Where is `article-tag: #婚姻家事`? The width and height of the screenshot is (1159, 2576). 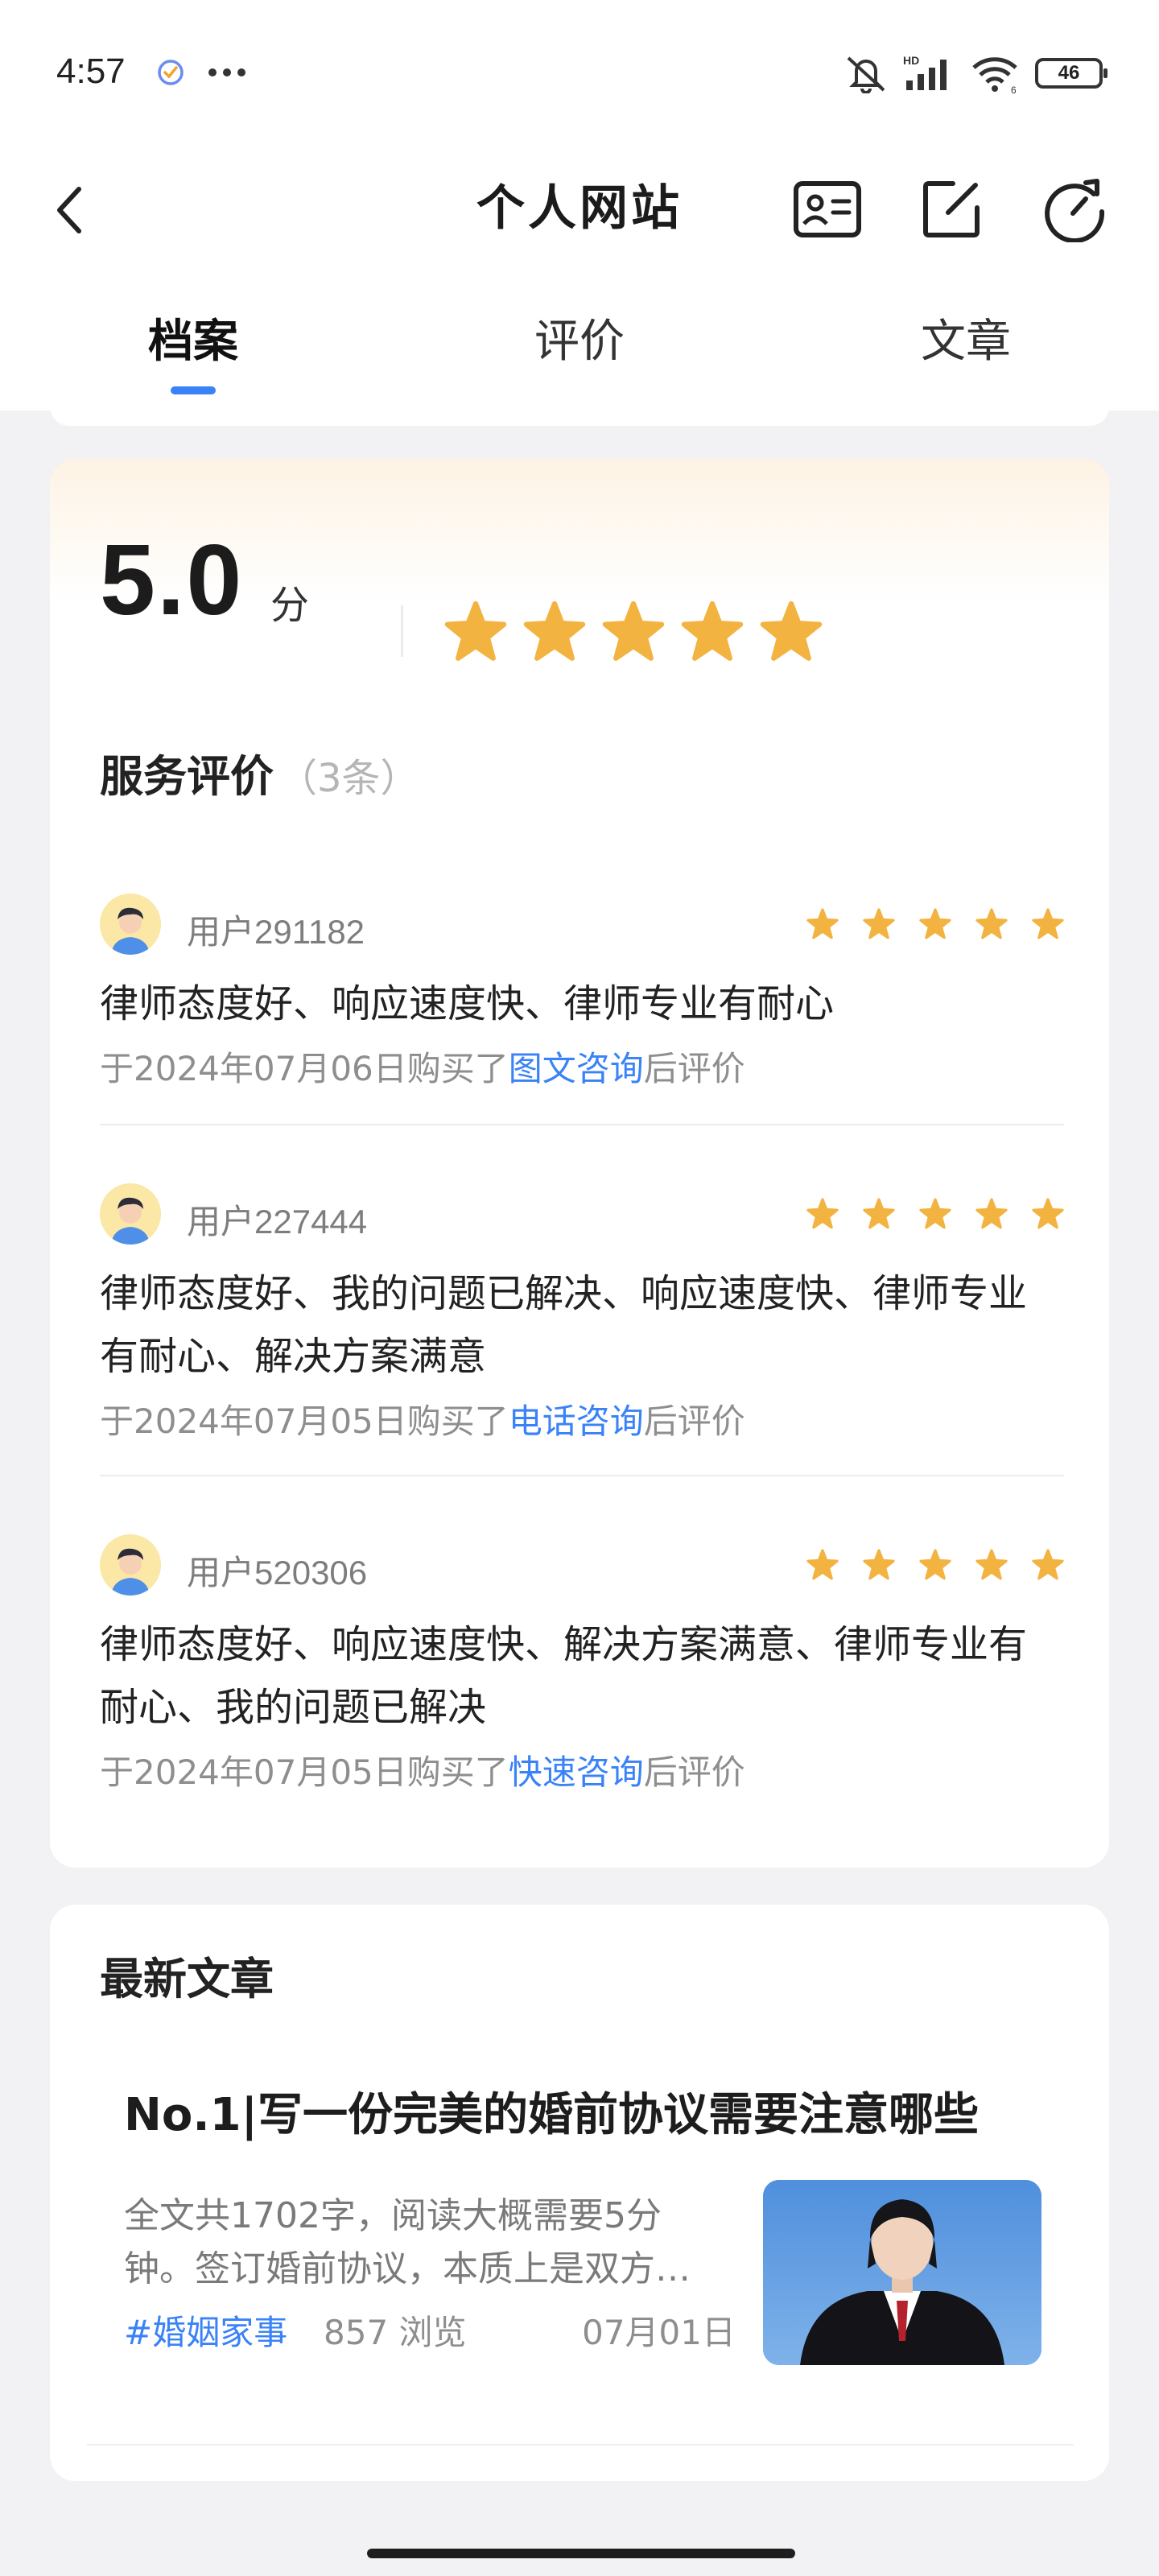
article-tag: #婚姻家事 is located at coordinates (205, 2332).